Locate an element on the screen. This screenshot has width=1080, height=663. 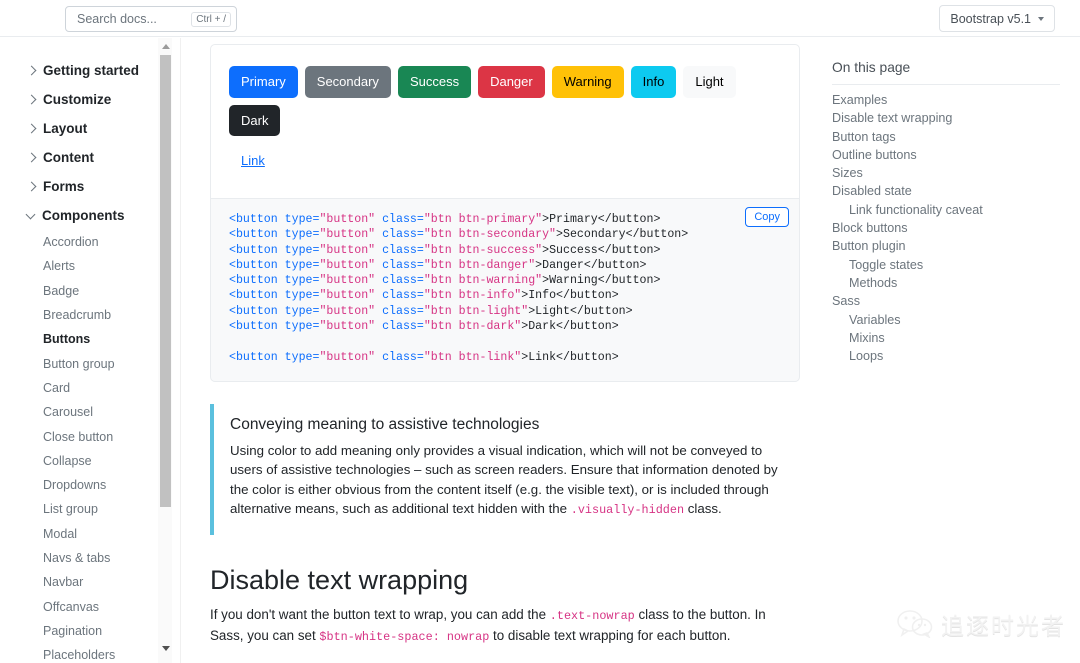
sidebar-item-dropdowns: Dropdowns is located at coordinates (90, 485).